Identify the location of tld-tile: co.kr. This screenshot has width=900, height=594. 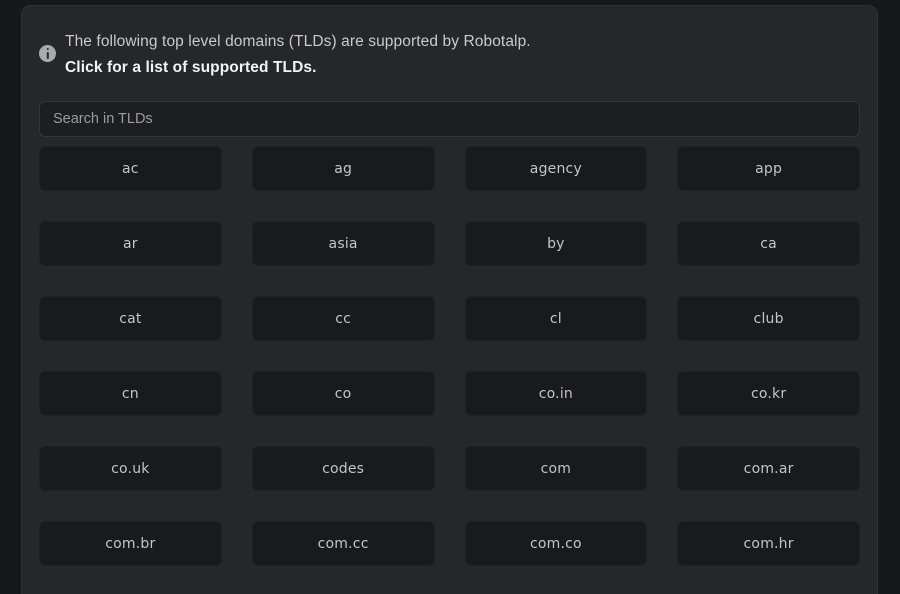
(768, 393).